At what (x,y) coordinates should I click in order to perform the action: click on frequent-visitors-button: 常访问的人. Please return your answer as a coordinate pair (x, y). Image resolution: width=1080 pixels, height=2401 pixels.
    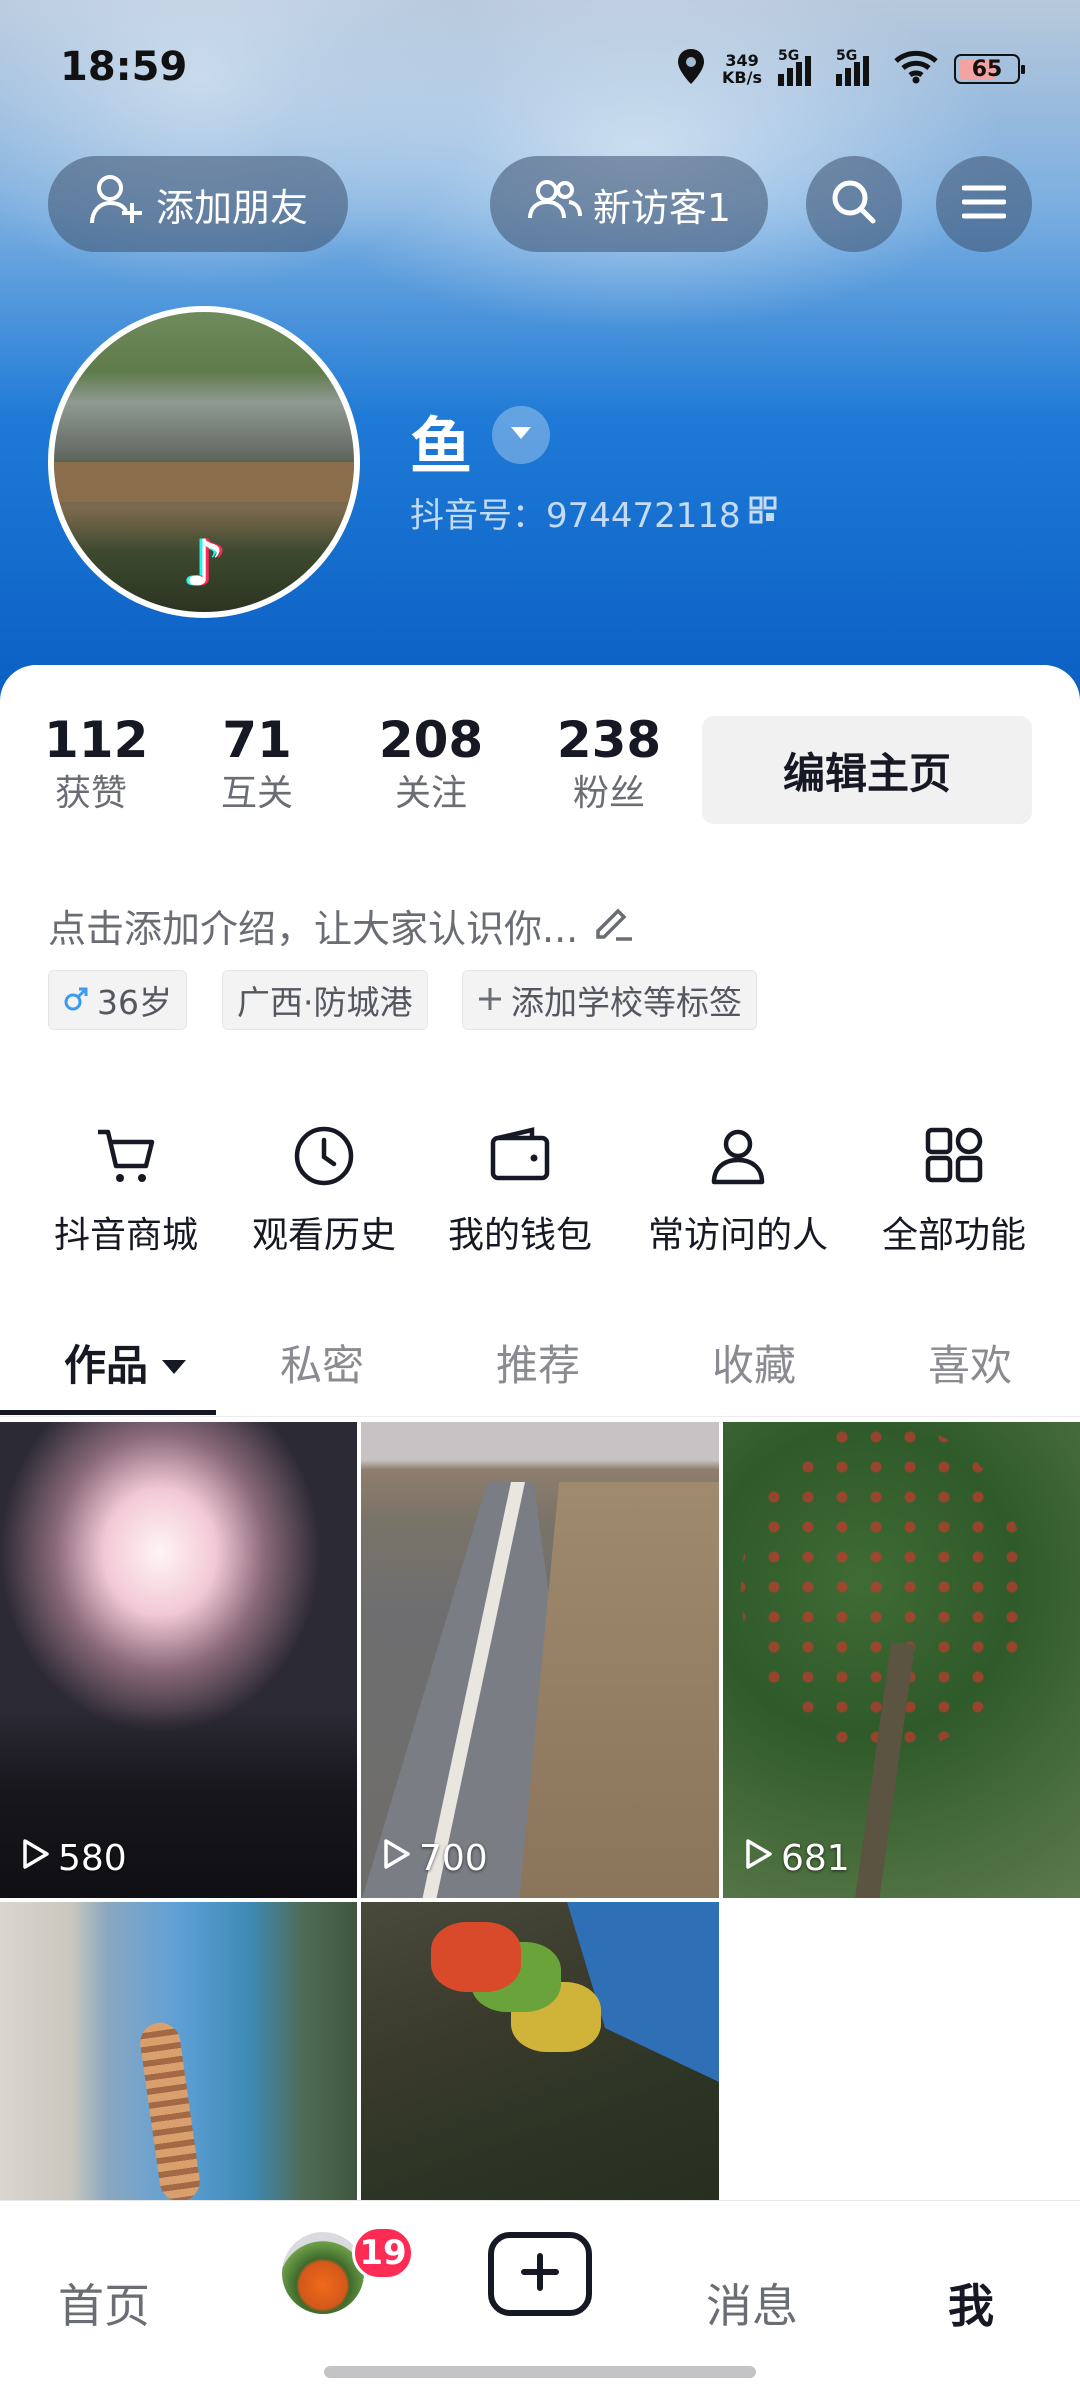
    Looking at the image, I should click on (738, 1189).